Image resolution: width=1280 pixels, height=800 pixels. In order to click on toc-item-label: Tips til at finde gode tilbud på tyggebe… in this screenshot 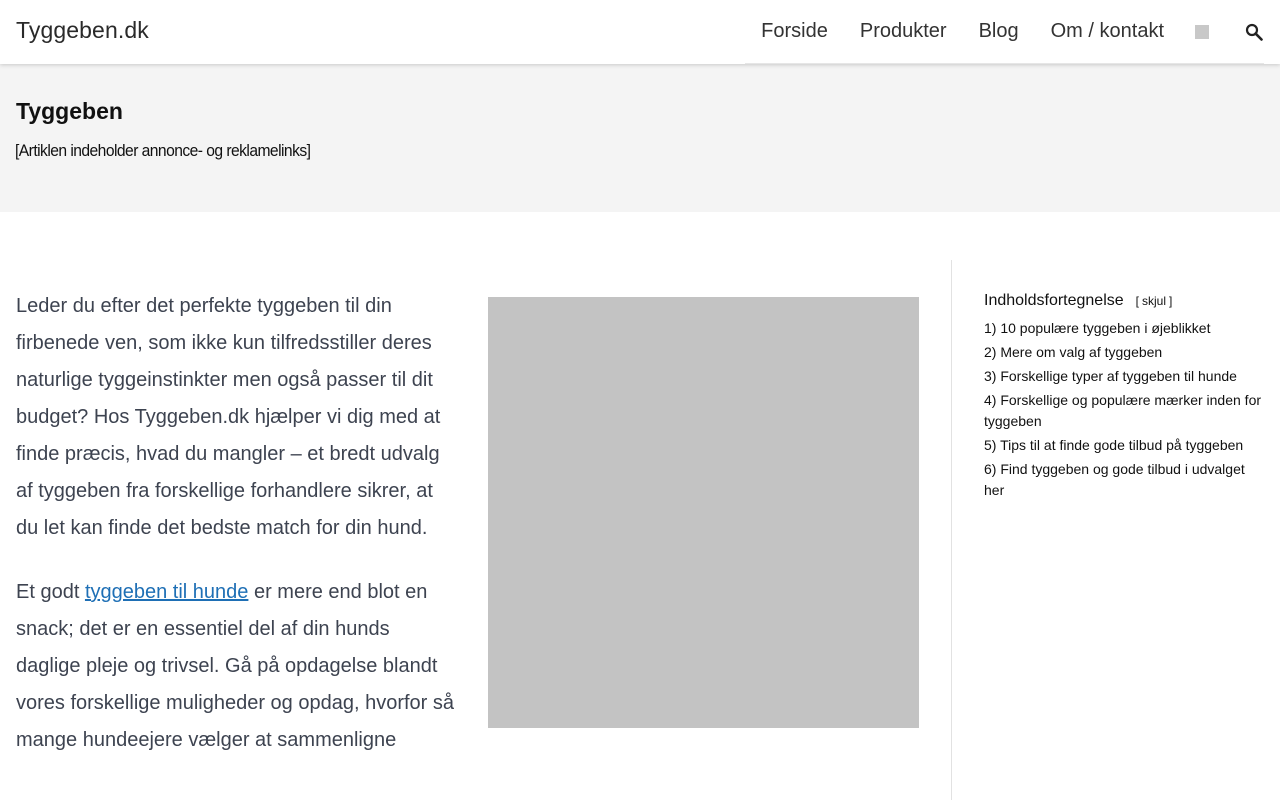, I will do `click(1122, 445)`.